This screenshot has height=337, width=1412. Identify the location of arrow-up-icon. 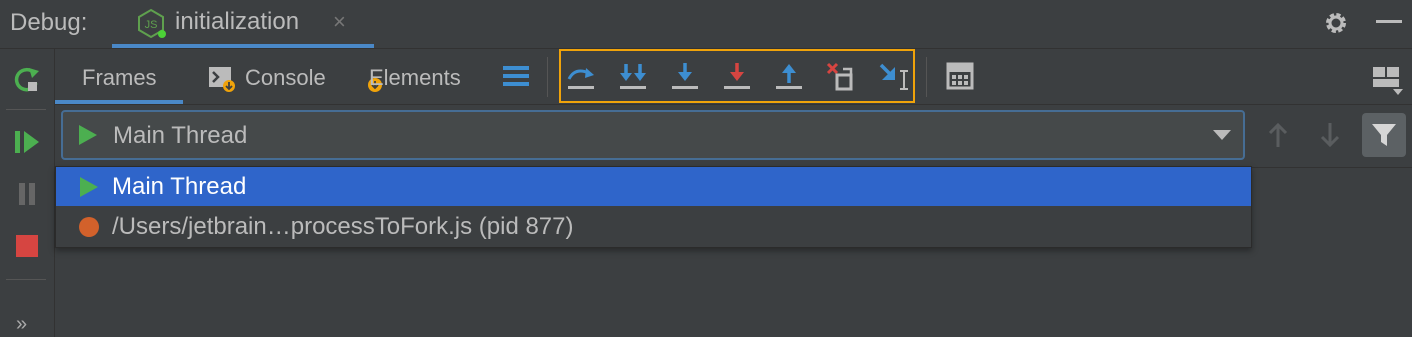
(1278, 135).